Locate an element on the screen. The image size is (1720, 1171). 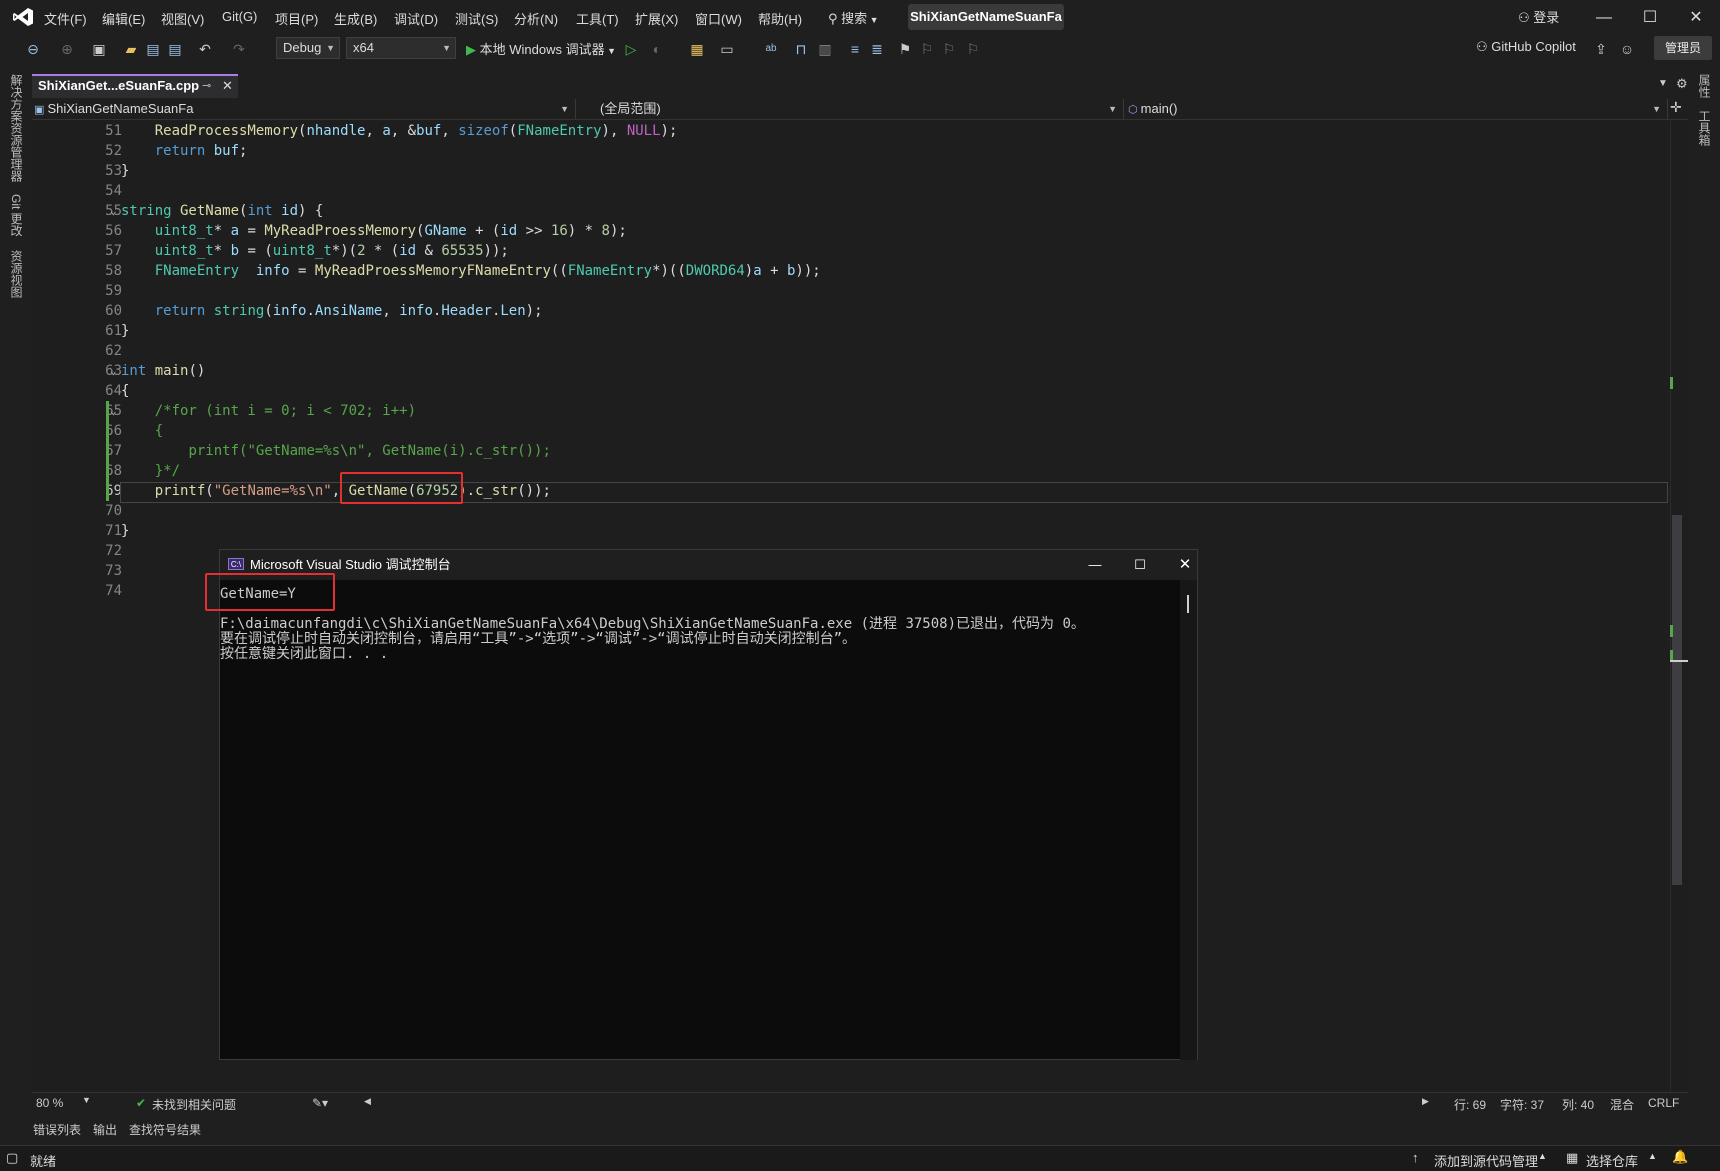
hot-reload-icon: ◐ is located at coordinates (657, 49).